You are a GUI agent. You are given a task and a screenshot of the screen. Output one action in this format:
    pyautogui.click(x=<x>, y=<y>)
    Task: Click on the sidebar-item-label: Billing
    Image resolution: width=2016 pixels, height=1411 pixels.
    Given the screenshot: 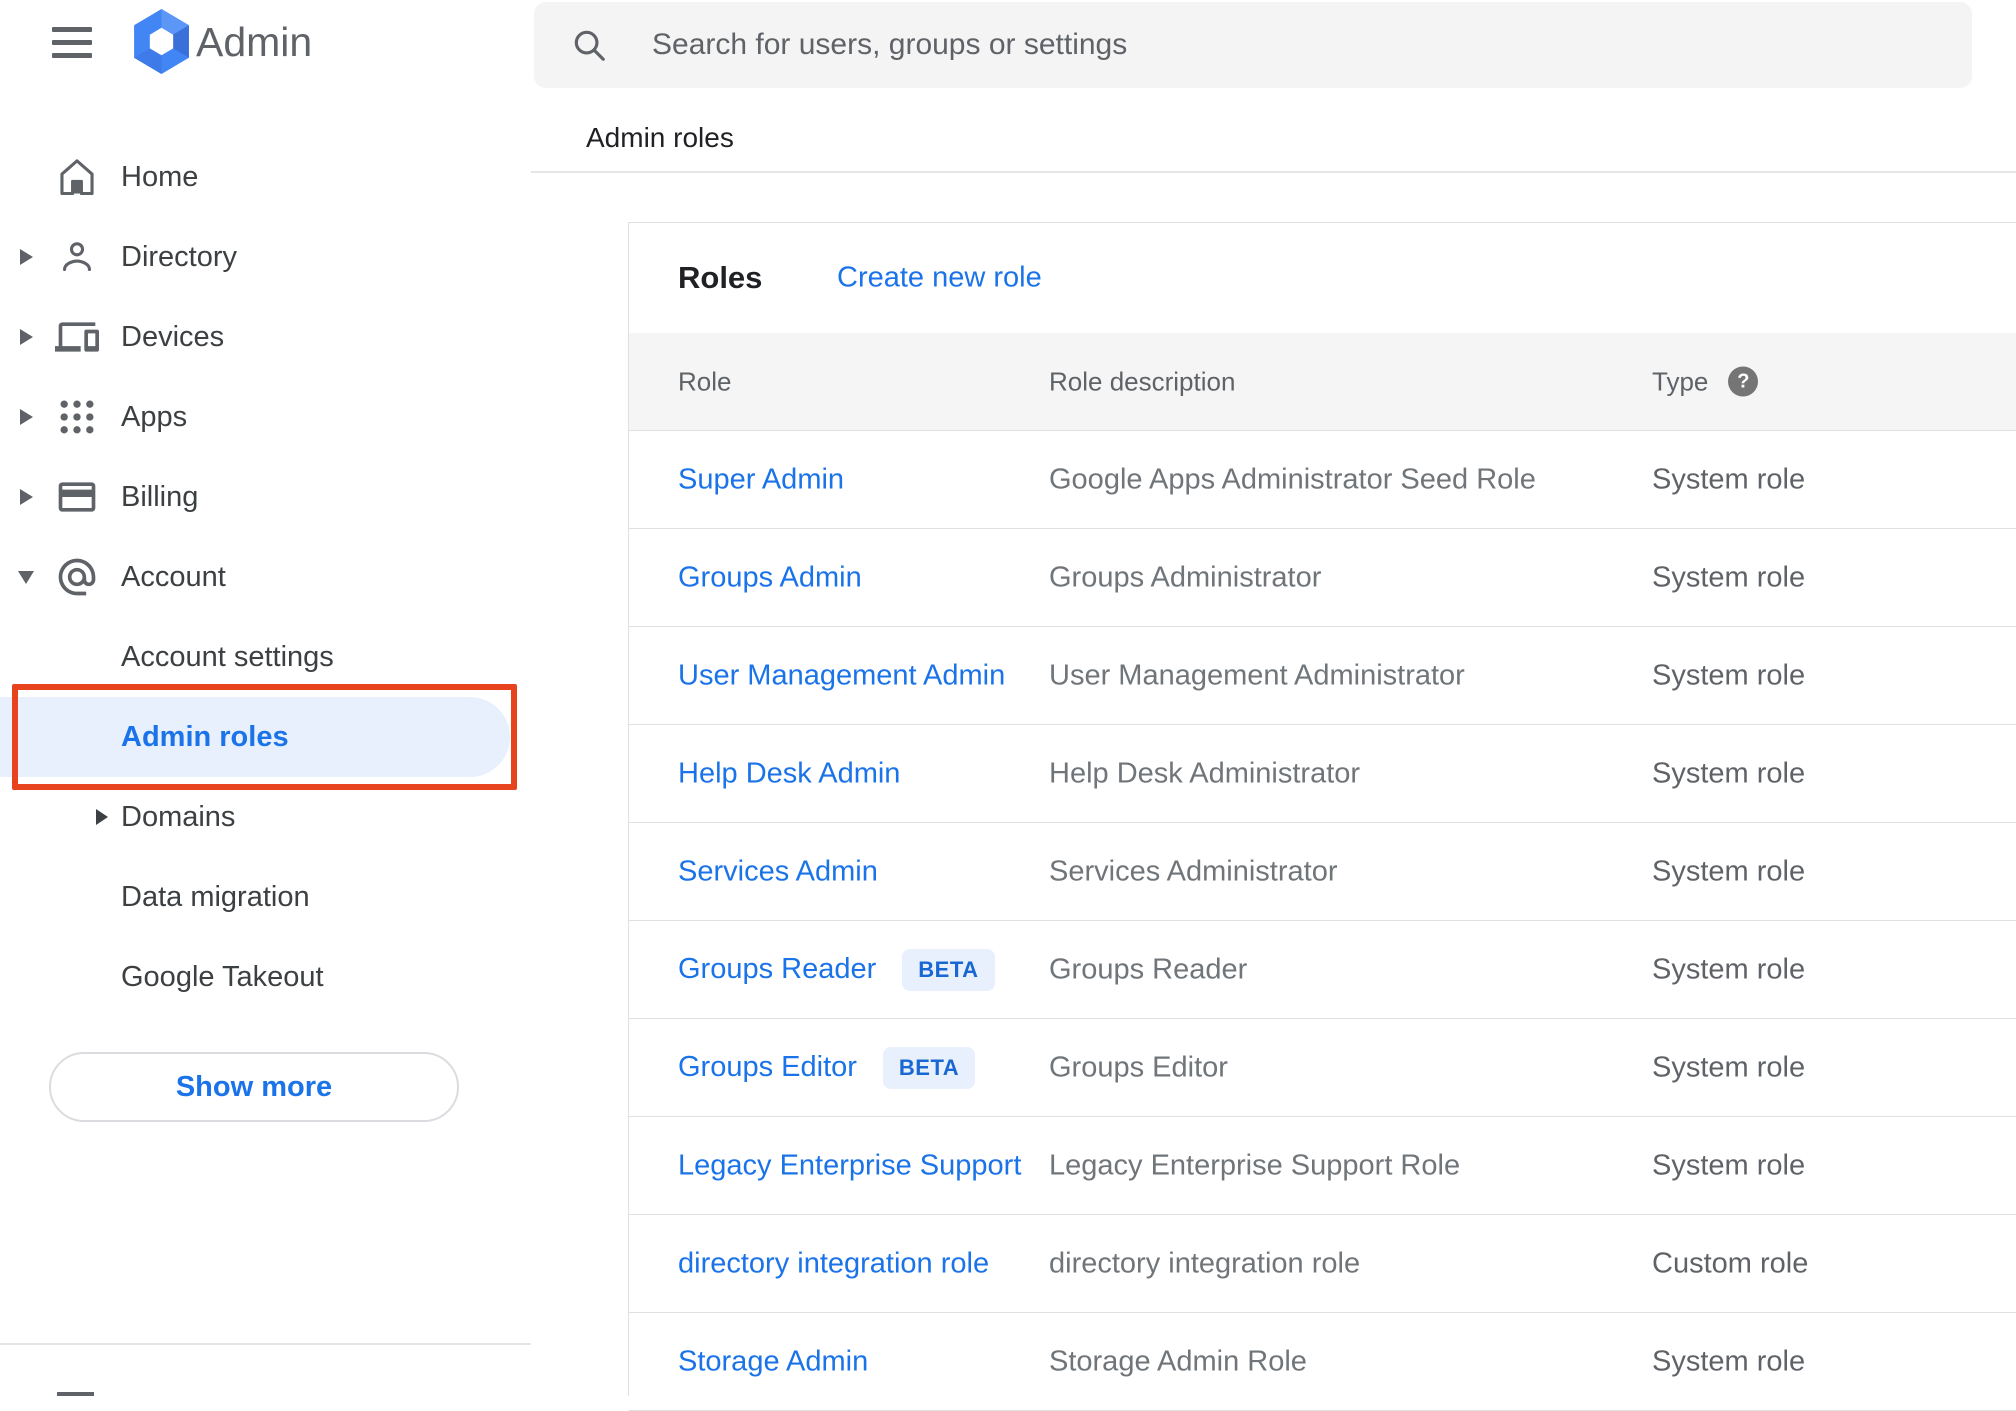 What is the action you would take?
    pyautogui.click(x=160, y=496)
    